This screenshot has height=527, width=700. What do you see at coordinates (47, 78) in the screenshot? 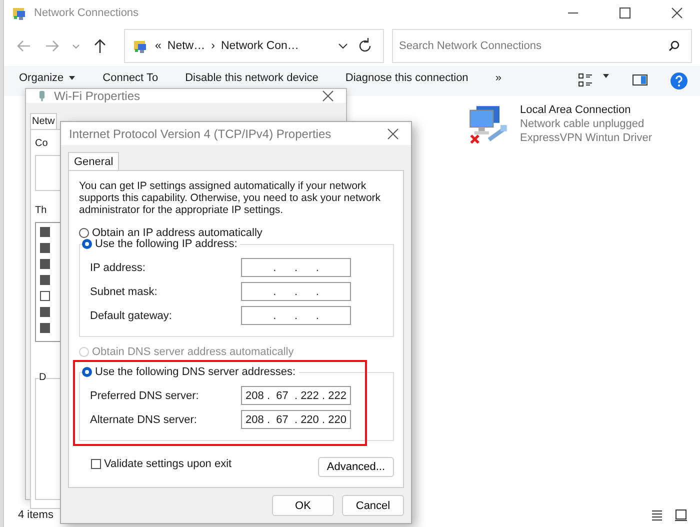
I see `toolbar-command: Organize` at bounding box center [47, 78].